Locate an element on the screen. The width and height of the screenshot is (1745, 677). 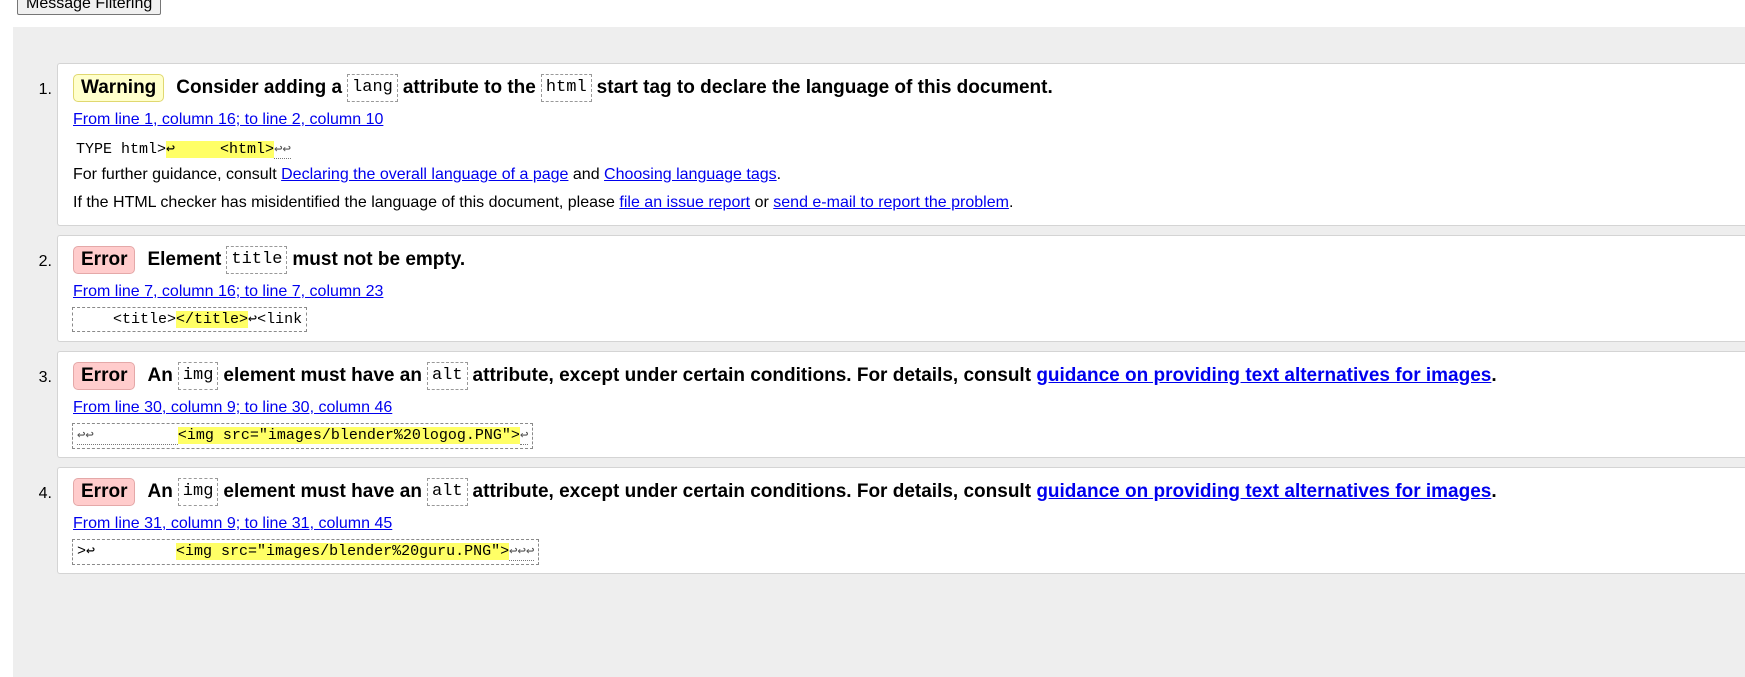
report-suffix: . is located at coordinates (1011, 202).